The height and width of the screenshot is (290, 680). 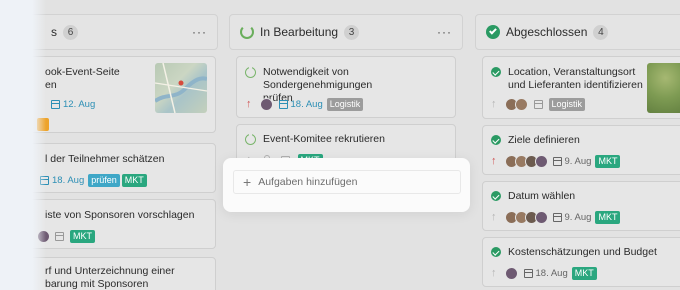 I want to click on task-count-badge: 4, so click(x=601, y=32).